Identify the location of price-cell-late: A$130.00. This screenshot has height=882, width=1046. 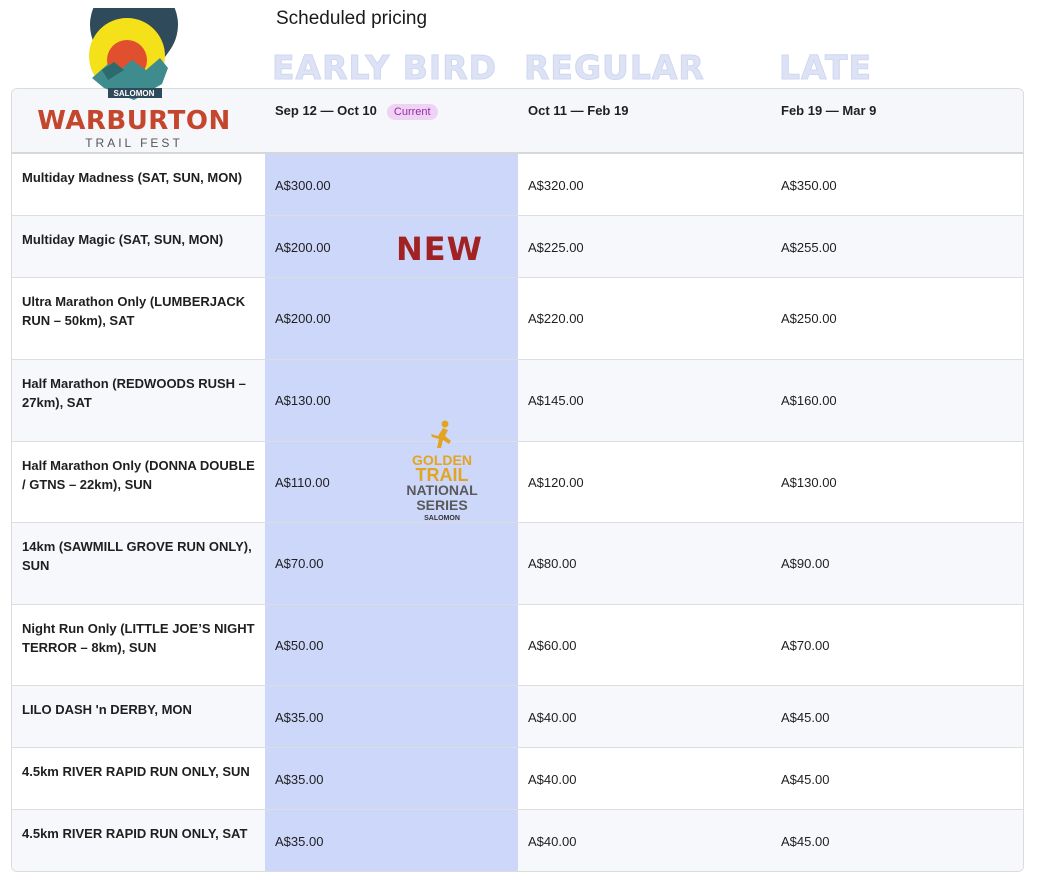
(897, 481).